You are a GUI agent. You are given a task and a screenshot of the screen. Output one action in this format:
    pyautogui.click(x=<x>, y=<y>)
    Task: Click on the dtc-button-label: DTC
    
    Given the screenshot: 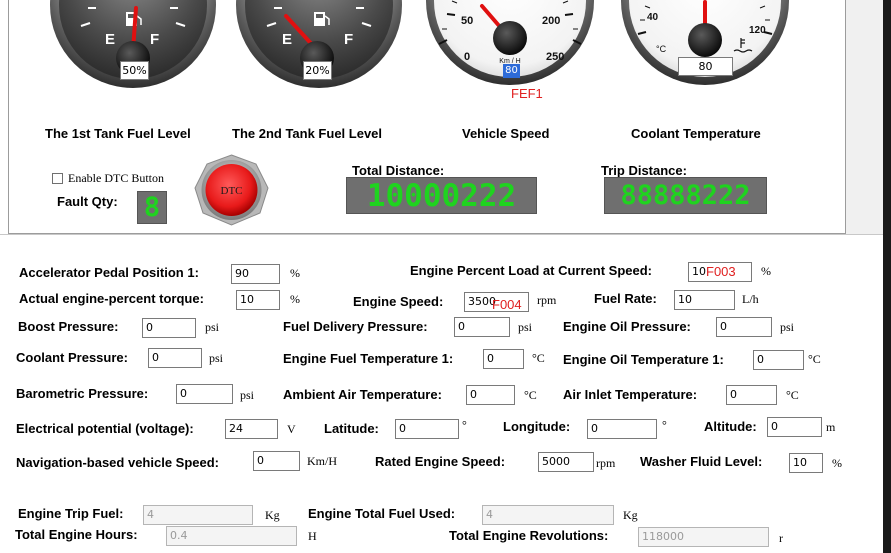 What is the action you would take?
    pyautogui.click(x=232, y=191)
    